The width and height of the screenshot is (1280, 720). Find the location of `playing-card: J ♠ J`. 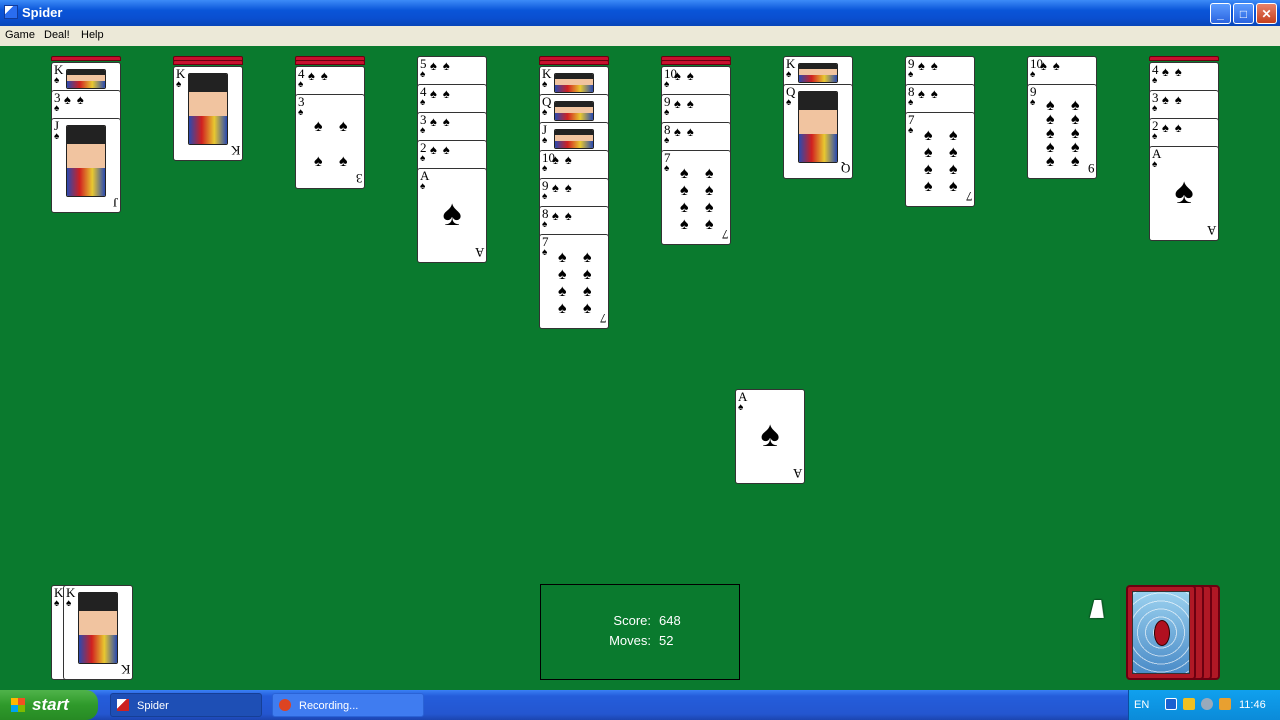

playing-card: J ♠ J is located at coordinates (86, 165).